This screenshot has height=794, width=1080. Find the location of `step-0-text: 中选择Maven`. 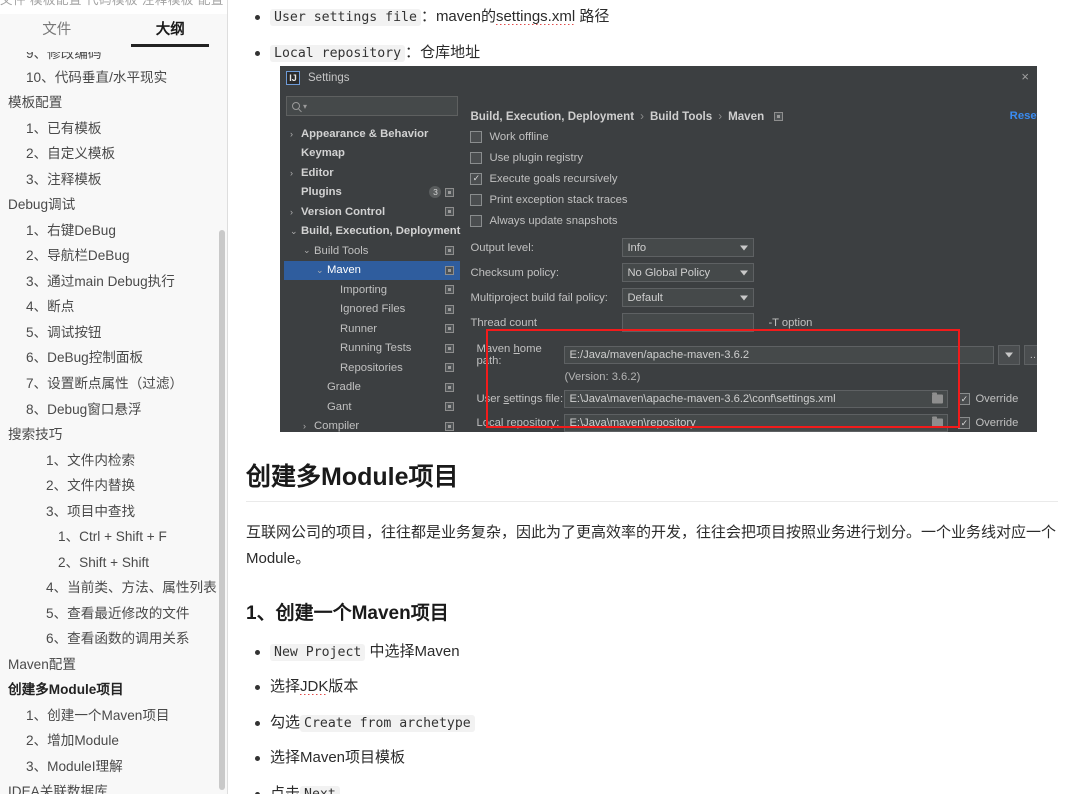

step-0-text: 中选择Maven is located at coordinates (412, 651).